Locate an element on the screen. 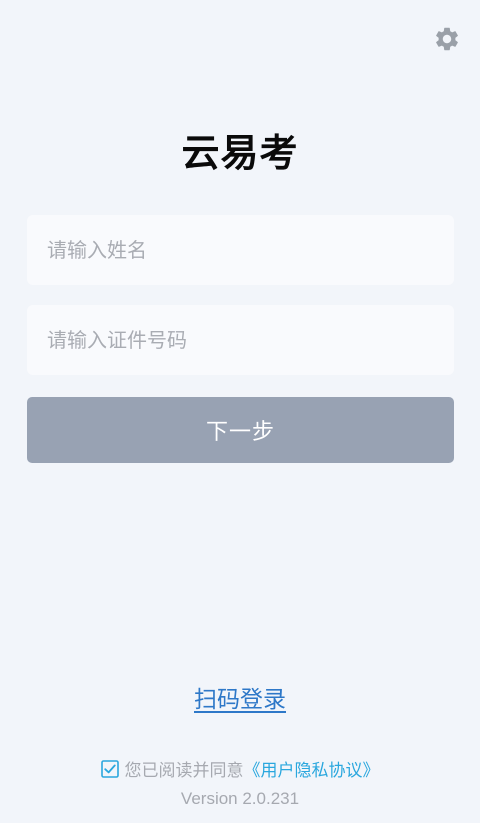 The height and width of the screenshot is (823, 480). scan-login-link: 扫码登录 is located at coordinates (240, 700).